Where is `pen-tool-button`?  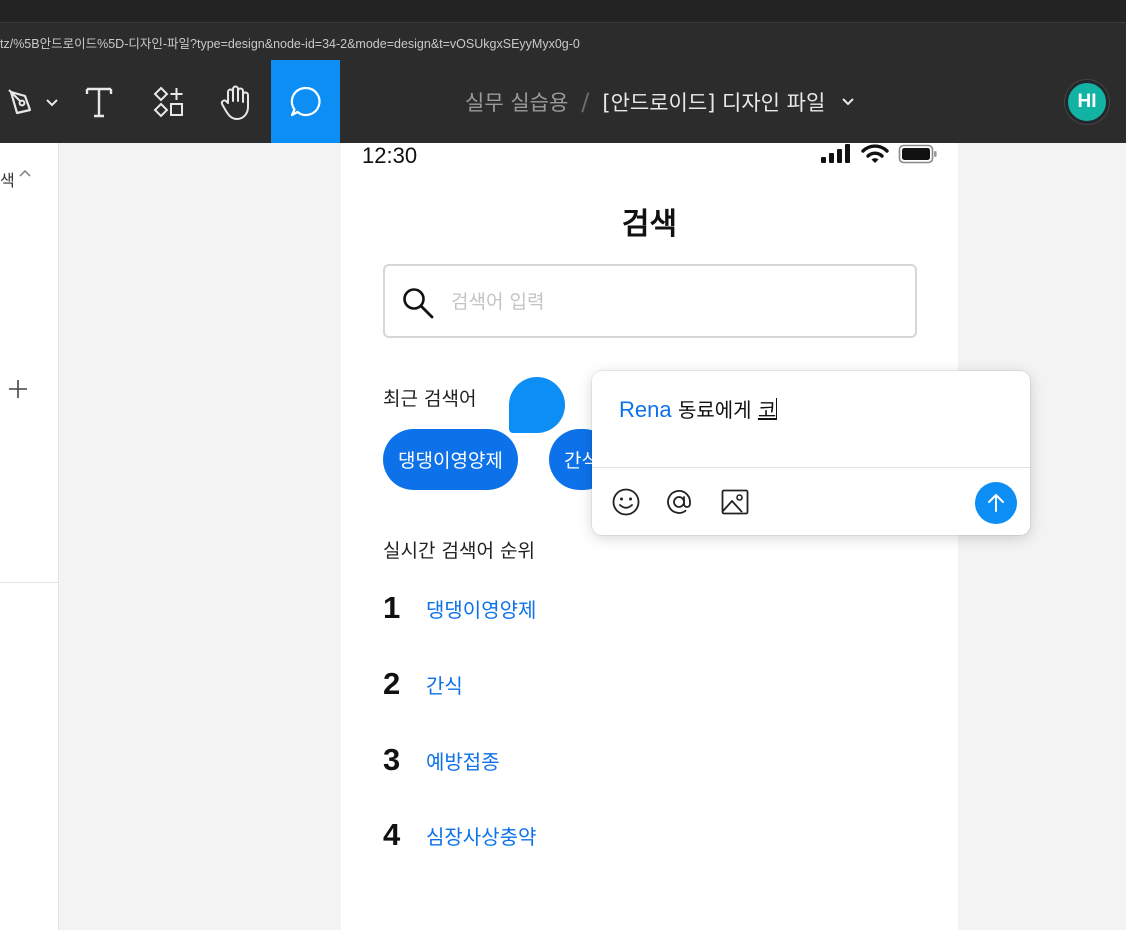
pen-tool-button is located at coordinates (34, 101).